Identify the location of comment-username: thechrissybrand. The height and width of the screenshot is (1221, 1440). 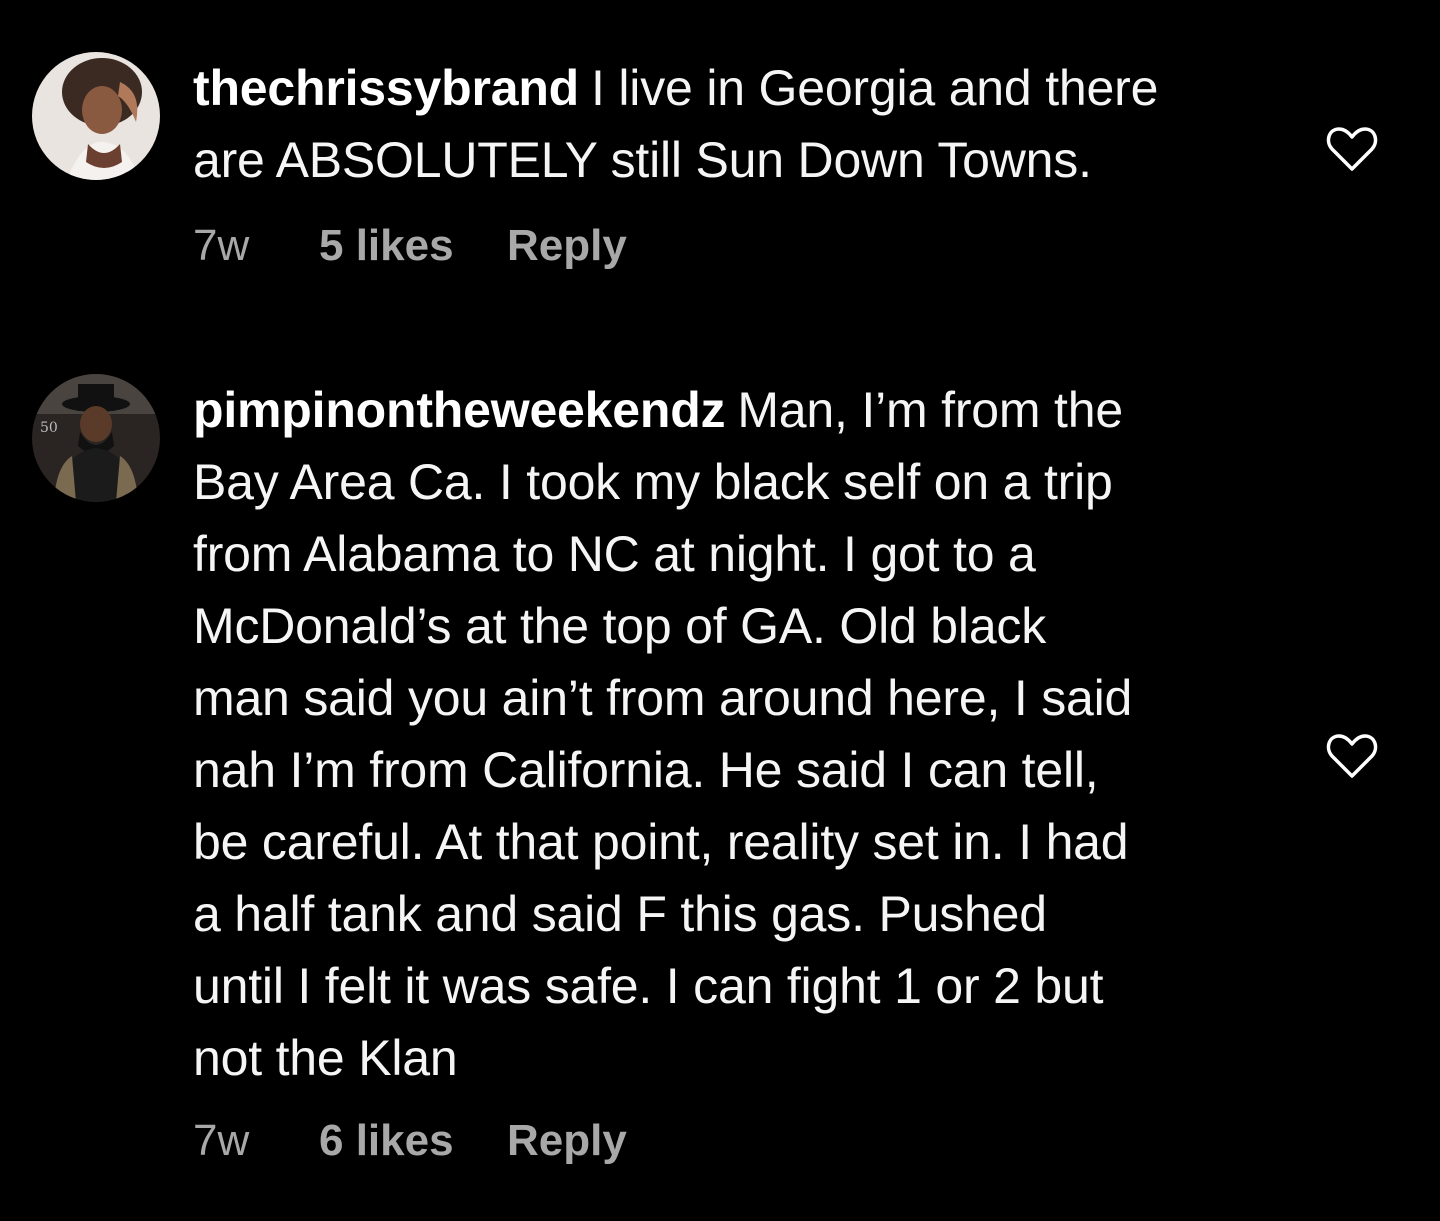
(386, 88).